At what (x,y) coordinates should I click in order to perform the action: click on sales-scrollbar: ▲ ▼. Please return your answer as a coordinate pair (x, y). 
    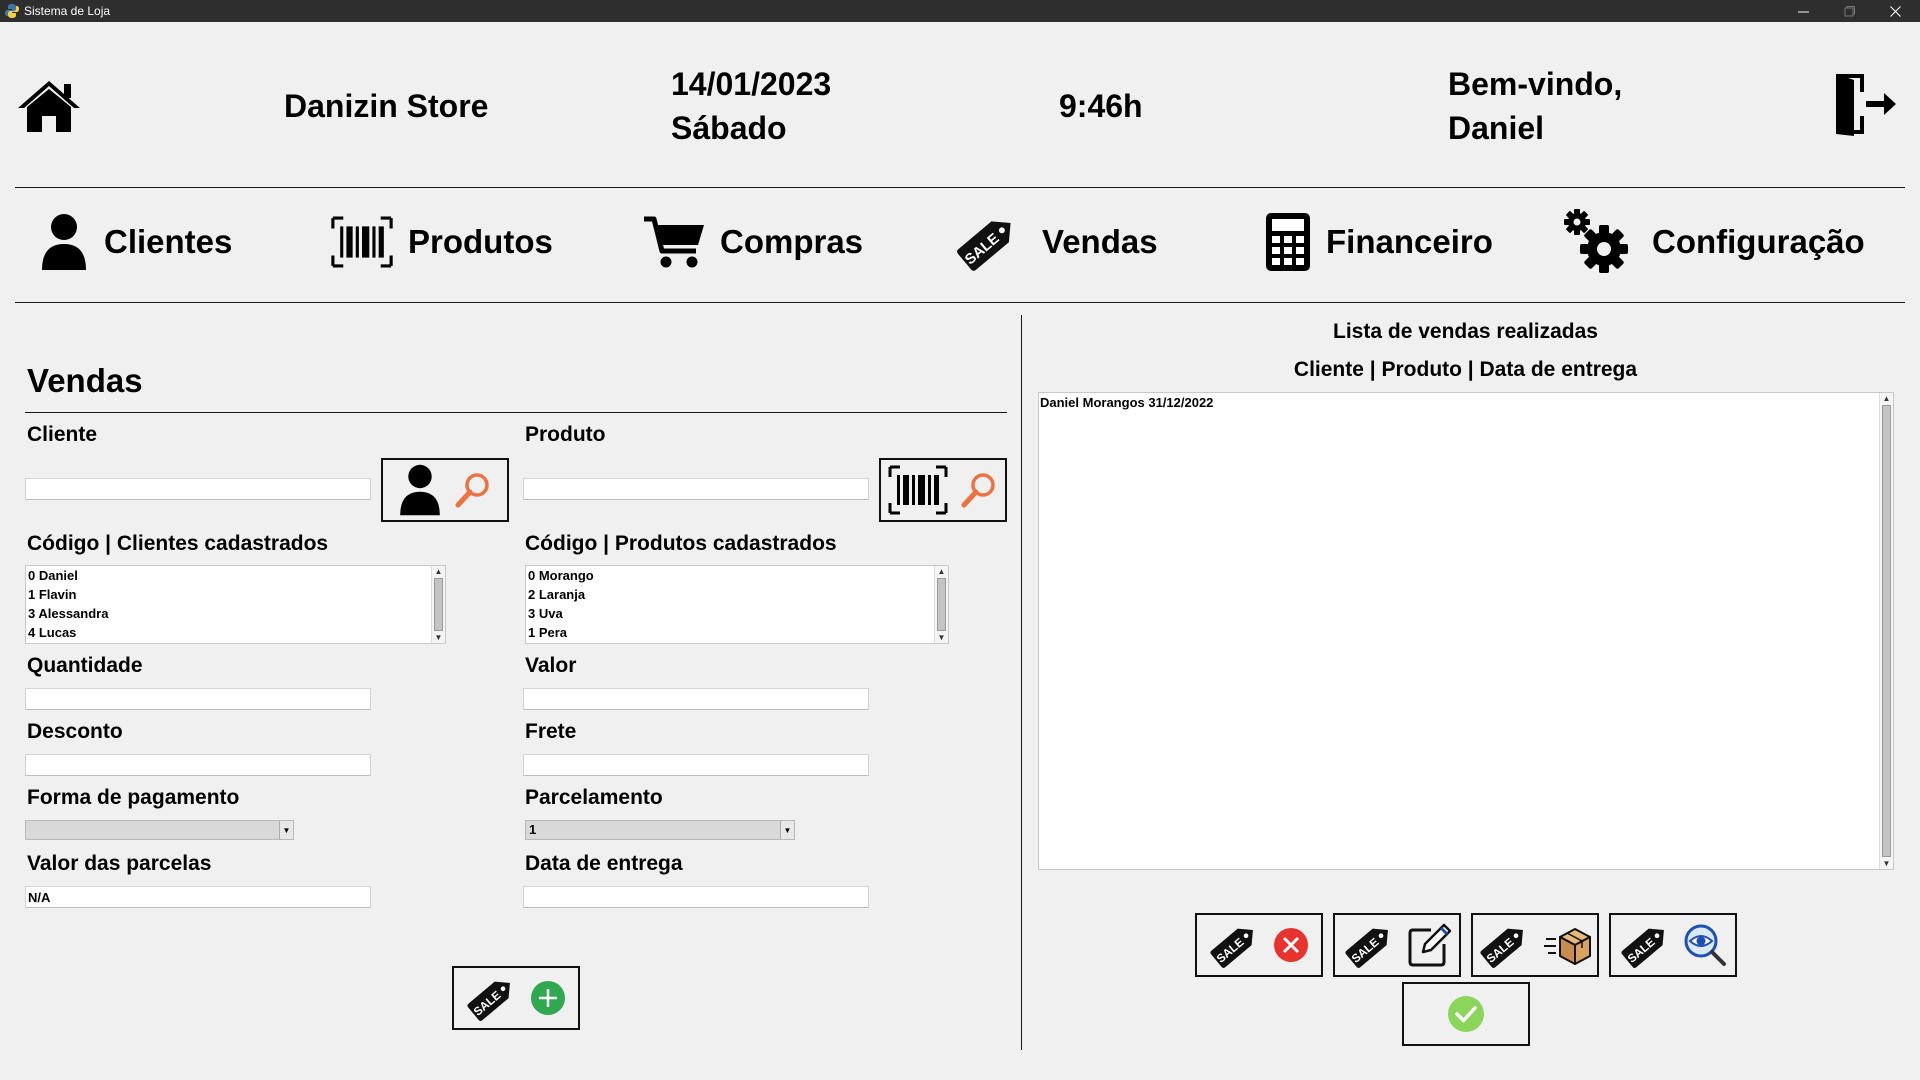
    Looking at the image, I should click on (1886, 631).